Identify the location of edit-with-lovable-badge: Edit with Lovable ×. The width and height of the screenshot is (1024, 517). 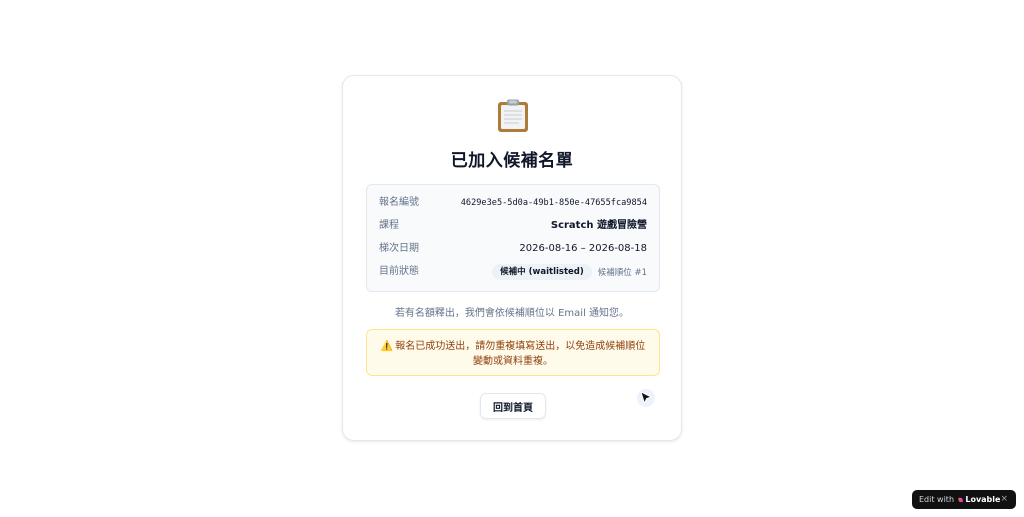
(964, 499).